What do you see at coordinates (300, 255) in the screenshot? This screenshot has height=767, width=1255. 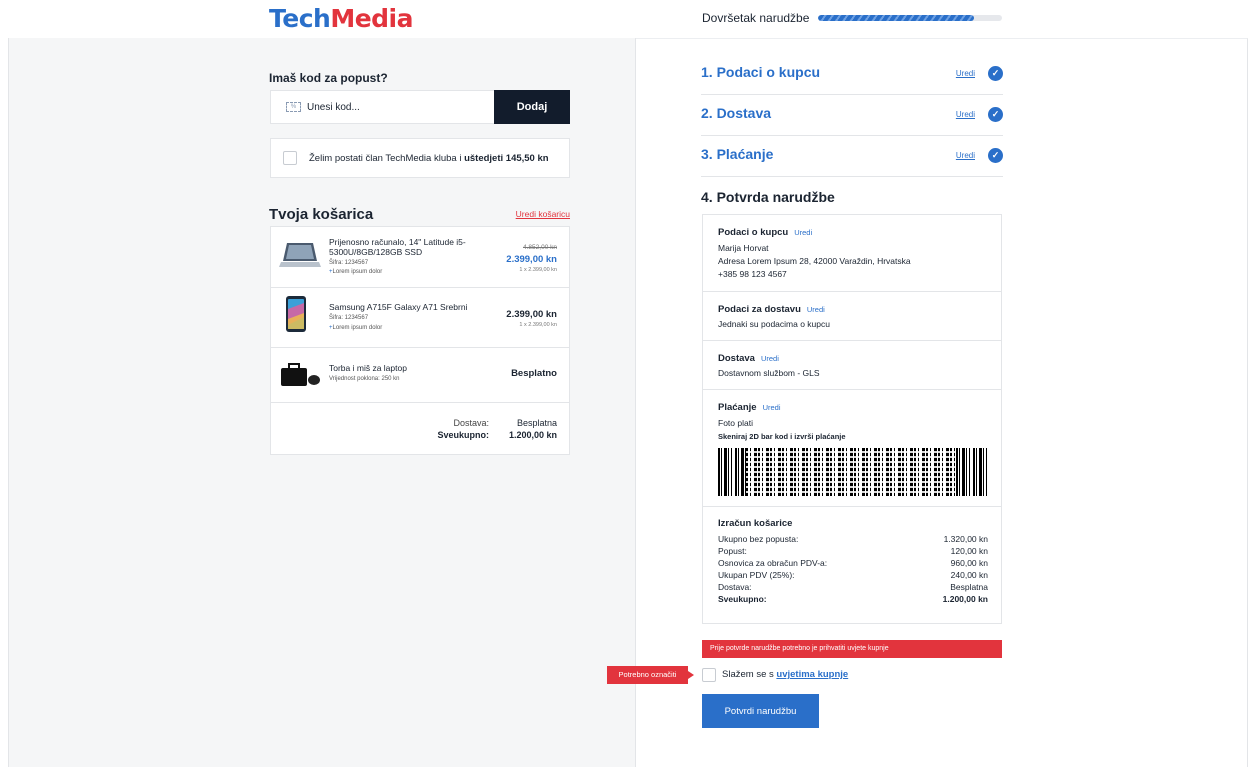 I see `laptop-icon` at bounding box center [300, 255].